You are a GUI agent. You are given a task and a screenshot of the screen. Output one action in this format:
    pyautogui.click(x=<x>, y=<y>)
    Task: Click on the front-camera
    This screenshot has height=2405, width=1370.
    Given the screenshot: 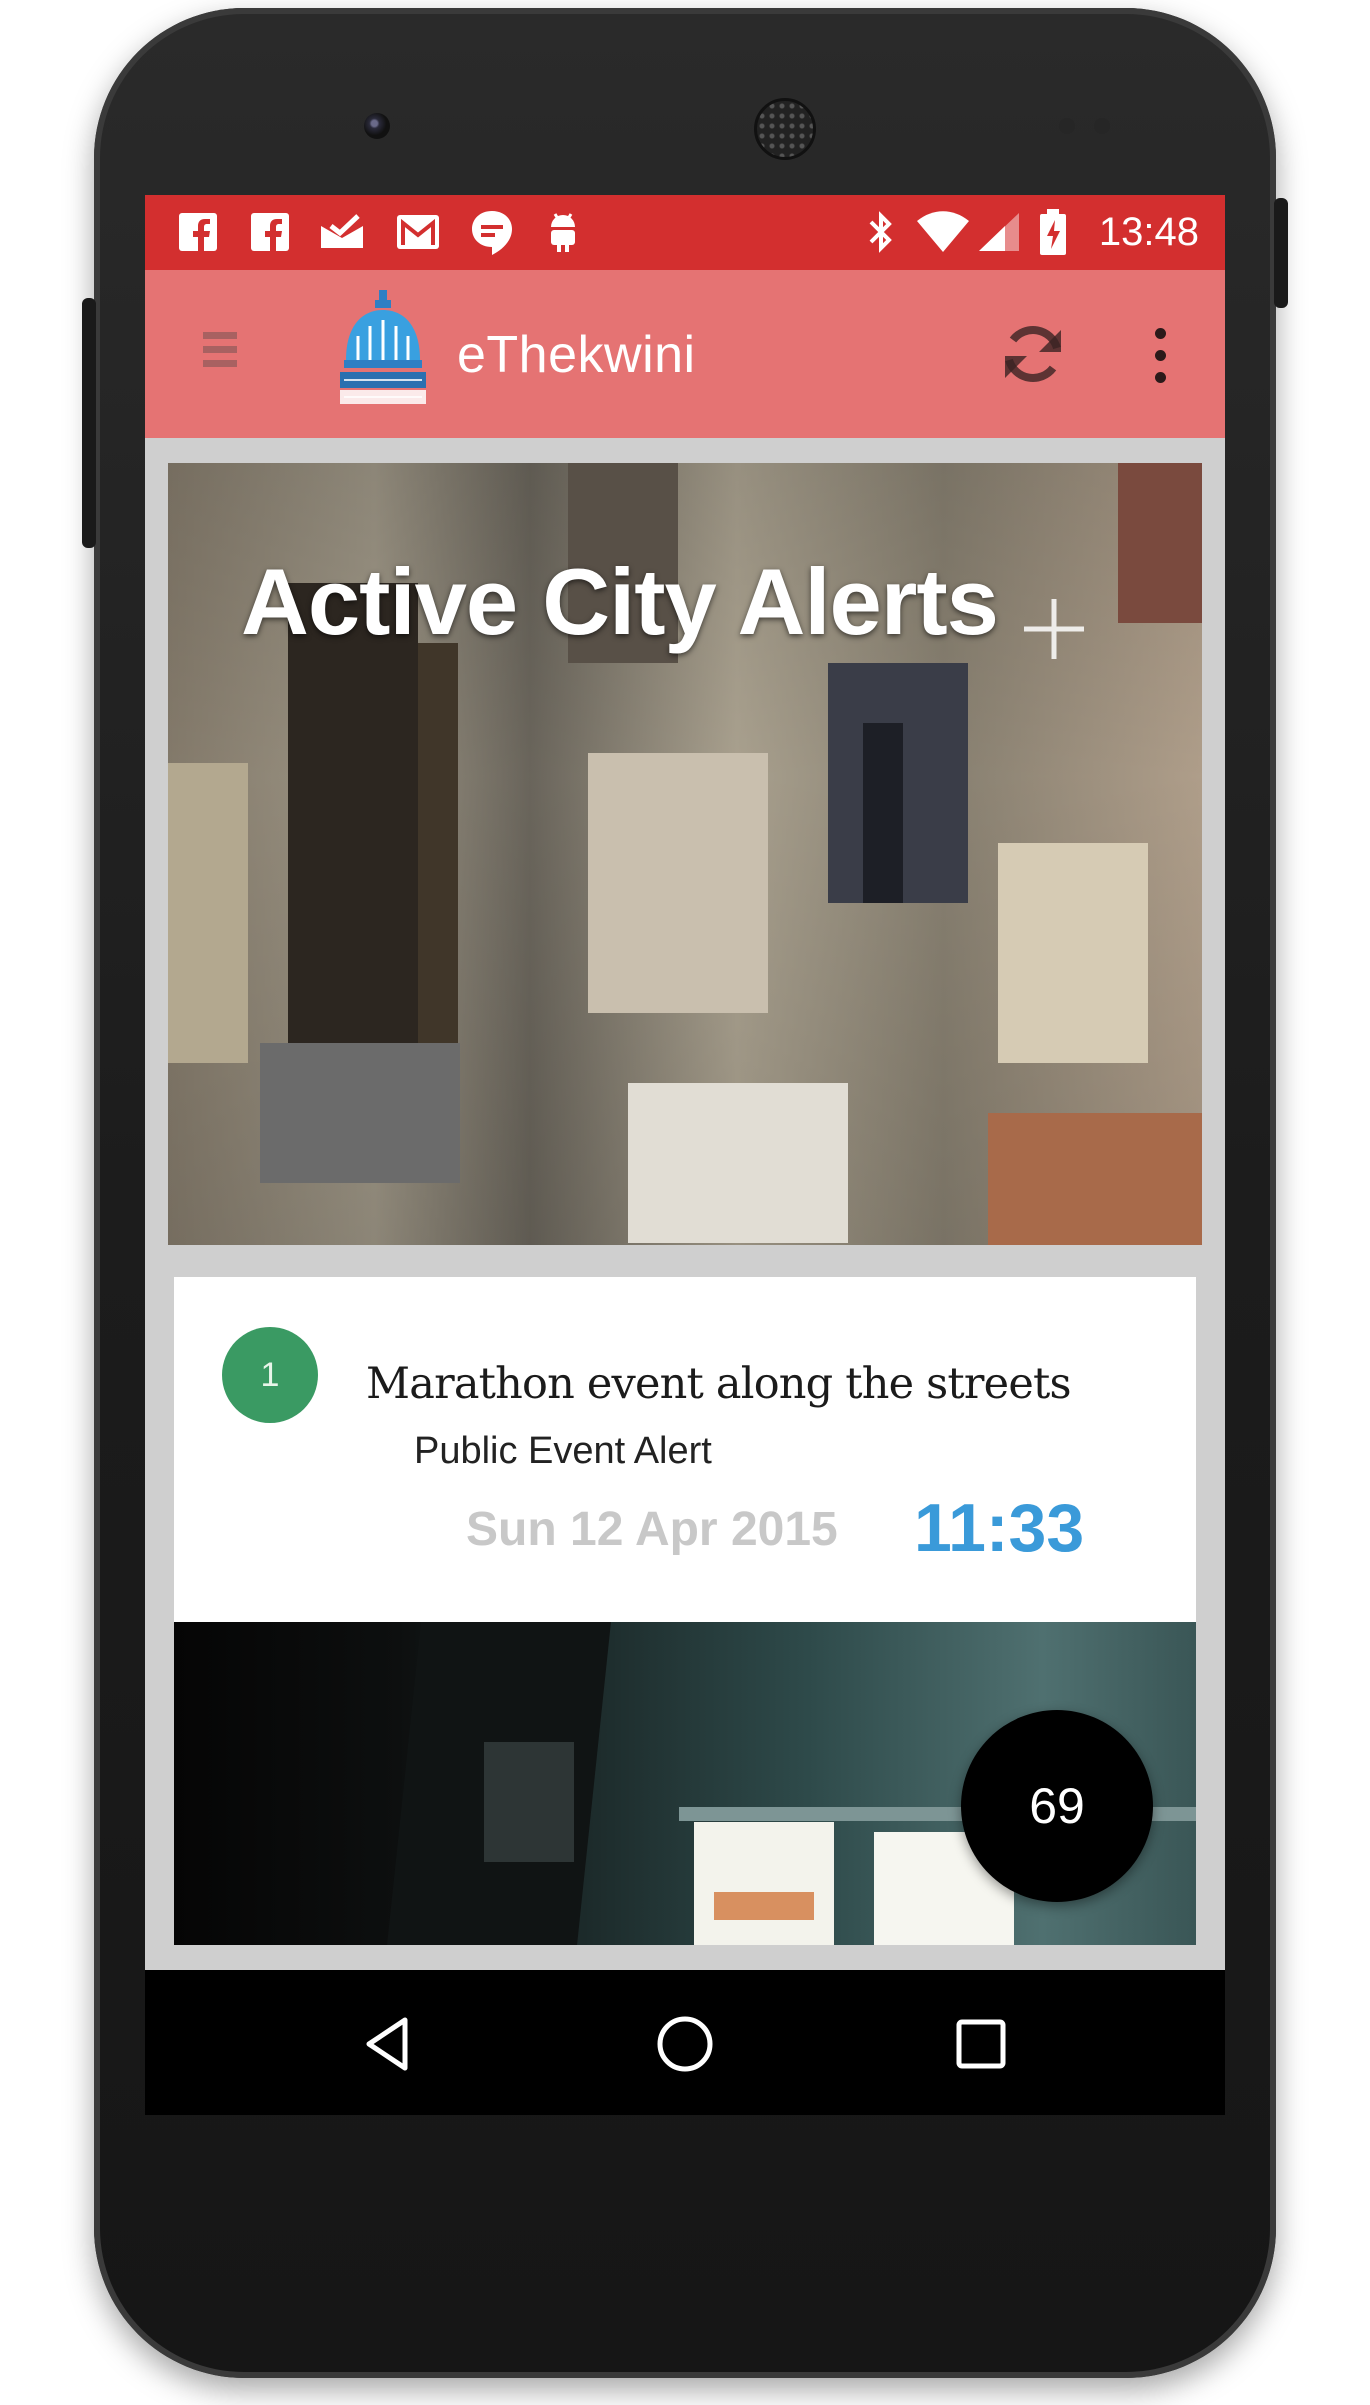 What is the action you would take?
    pyautogui.click(x=377, y=126)
    